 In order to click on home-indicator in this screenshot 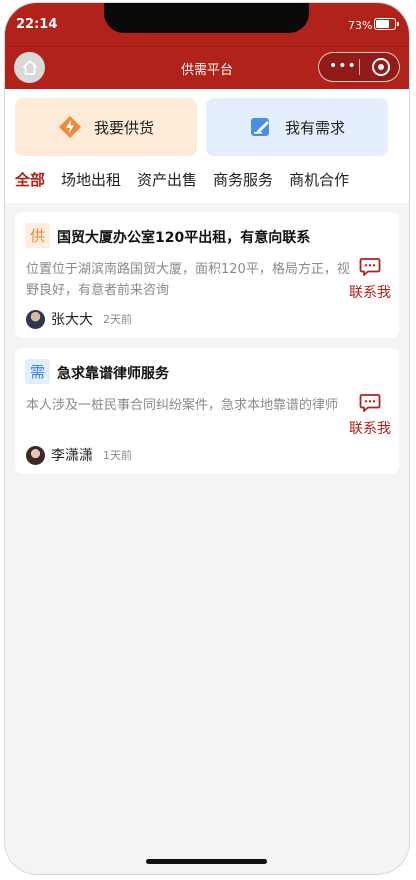, I will do `click(206, 861)`.